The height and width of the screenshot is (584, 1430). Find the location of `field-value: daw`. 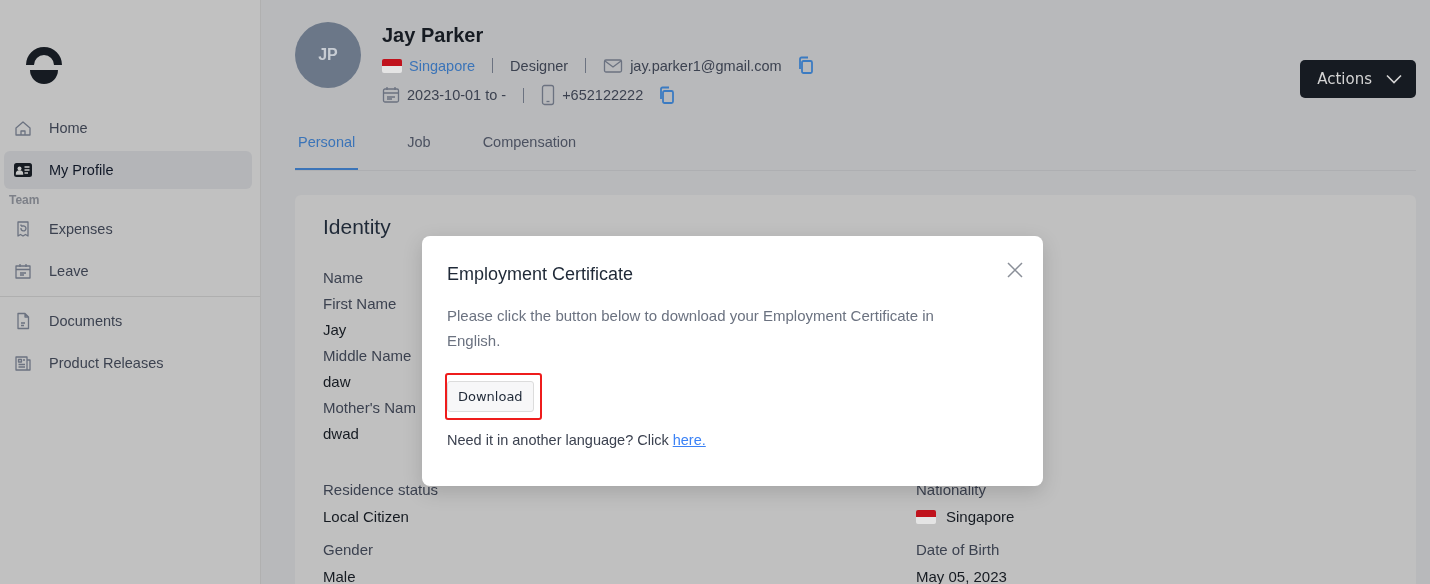

field-value: daw is located at coordinates (337, 382).